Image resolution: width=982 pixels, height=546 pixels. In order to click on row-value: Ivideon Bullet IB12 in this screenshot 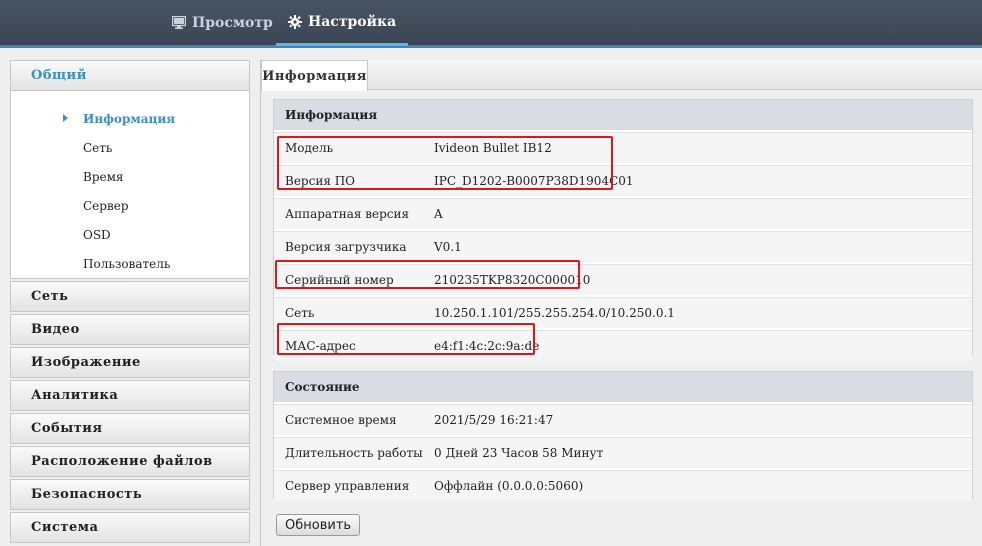, I will do `click(493, 148)`.